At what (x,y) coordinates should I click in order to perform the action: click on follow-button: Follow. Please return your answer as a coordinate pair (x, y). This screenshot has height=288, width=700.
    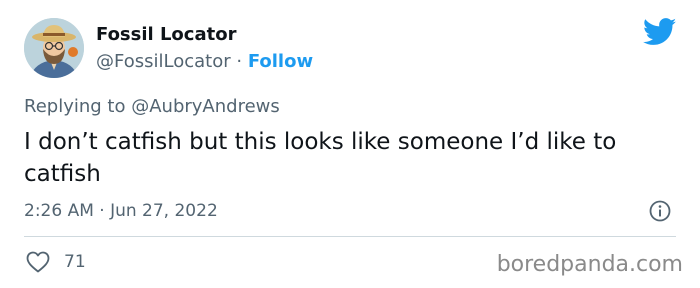
    Looking at the image, I should click on (280, 61).